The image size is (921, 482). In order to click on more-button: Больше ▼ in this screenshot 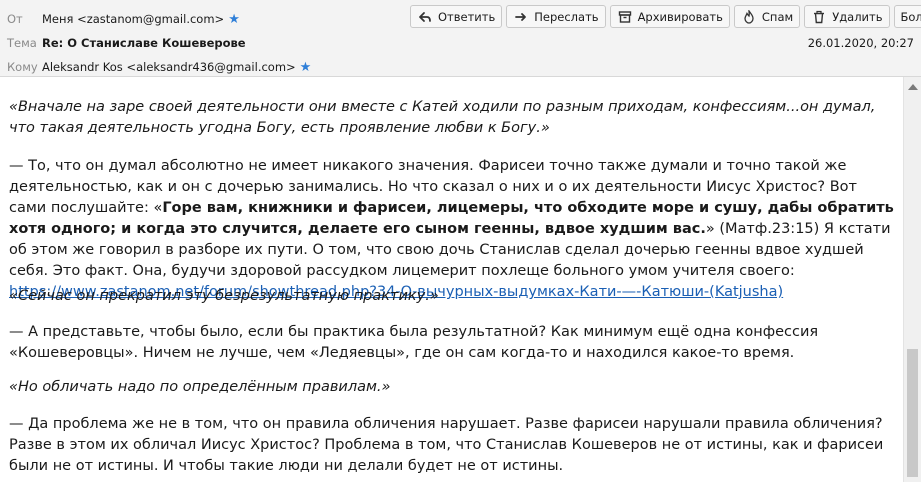, I will do `click(907, 16)`.